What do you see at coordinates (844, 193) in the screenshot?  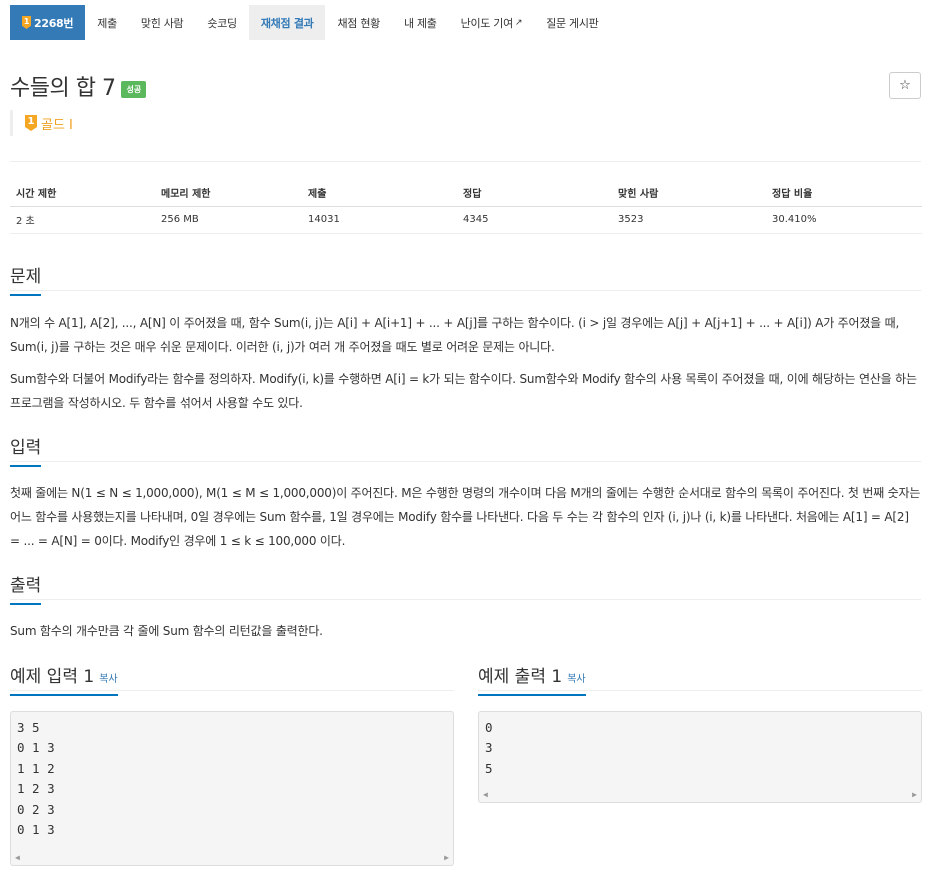 I see `table-header: 정답 비율` at bounding box center [844, 193].